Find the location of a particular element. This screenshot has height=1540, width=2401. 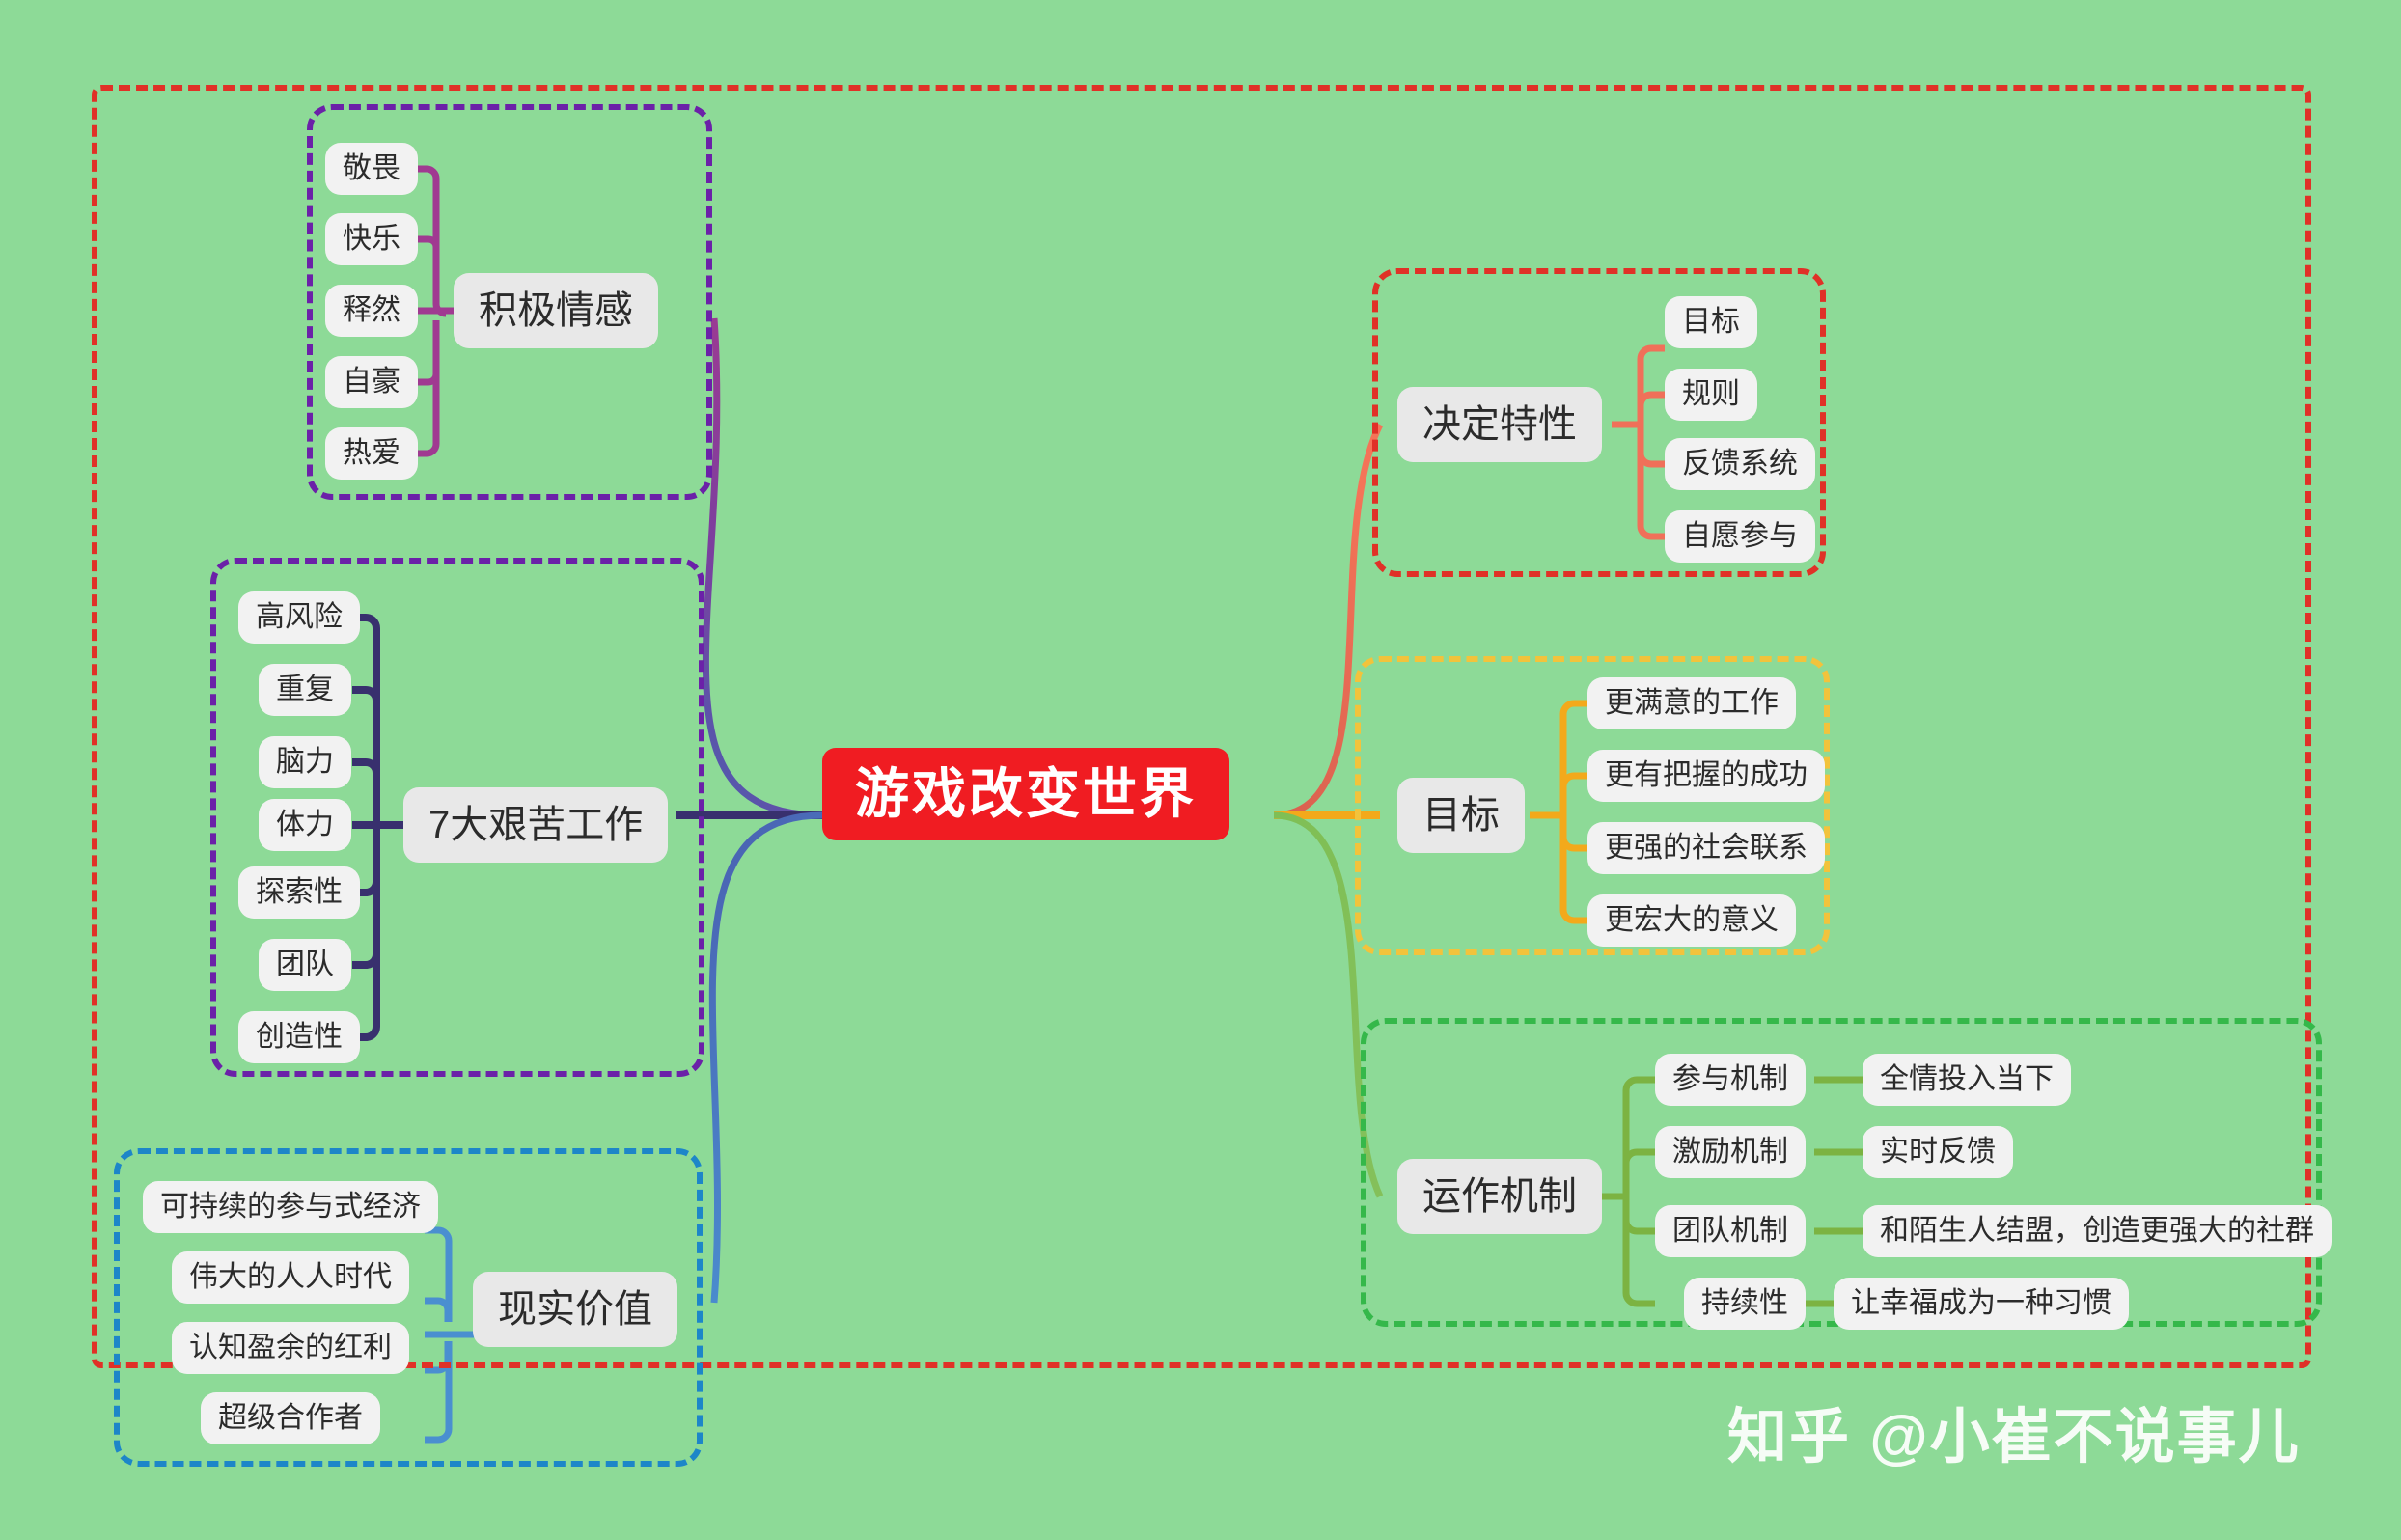

branch-node-defining-traits: 决定特性 is located at coordinates (1499, 424).